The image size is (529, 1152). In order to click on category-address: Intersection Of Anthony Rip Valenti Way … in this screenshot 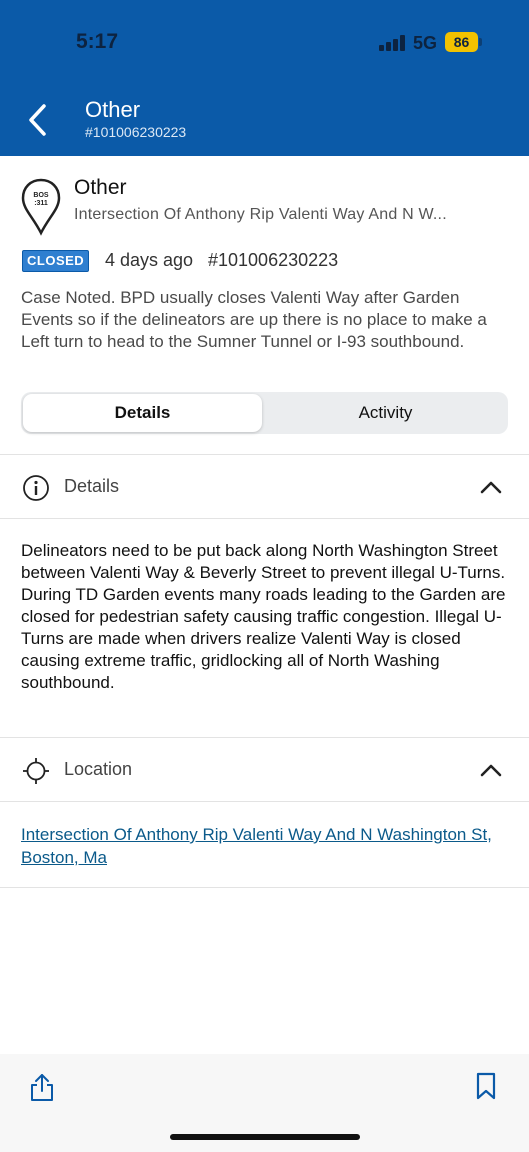, I will do `click(260, 214)`.